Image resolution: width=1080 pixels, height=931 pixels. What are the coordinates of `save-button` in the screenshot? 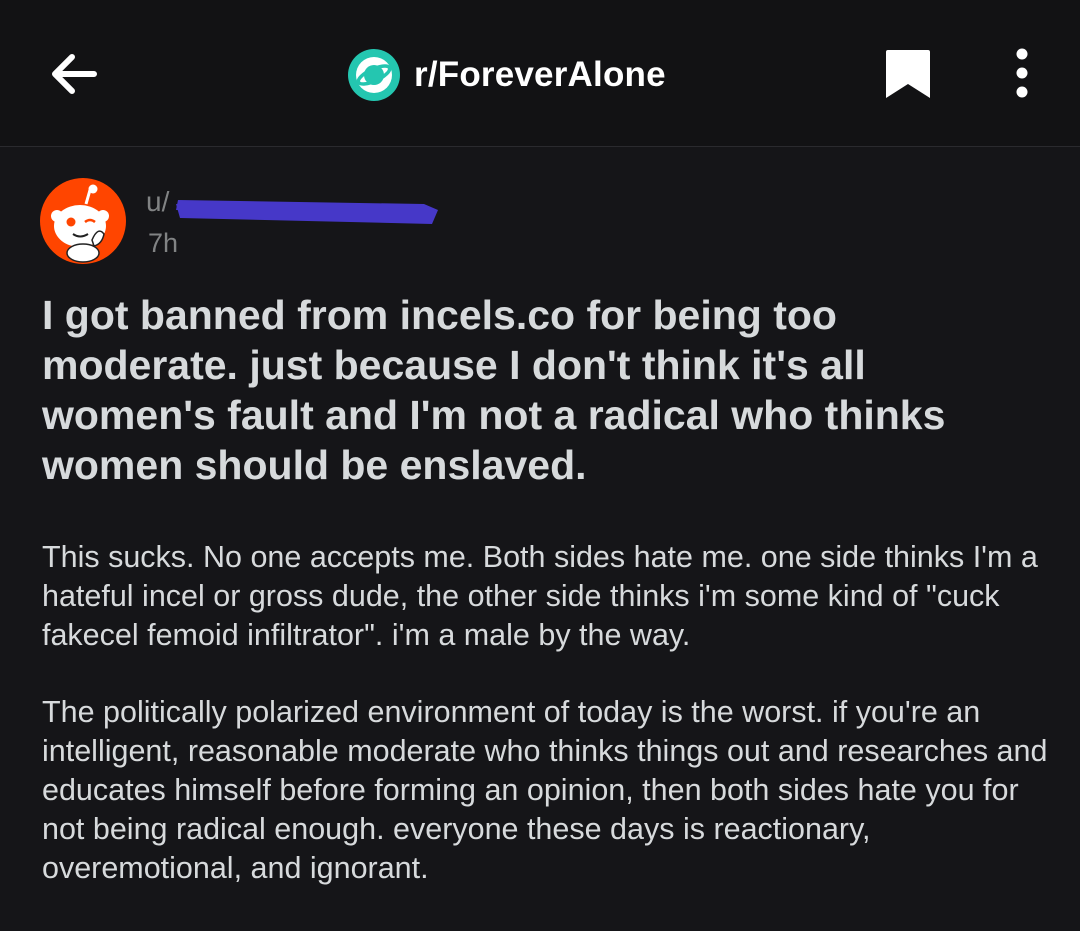 It's located at (908, 74).